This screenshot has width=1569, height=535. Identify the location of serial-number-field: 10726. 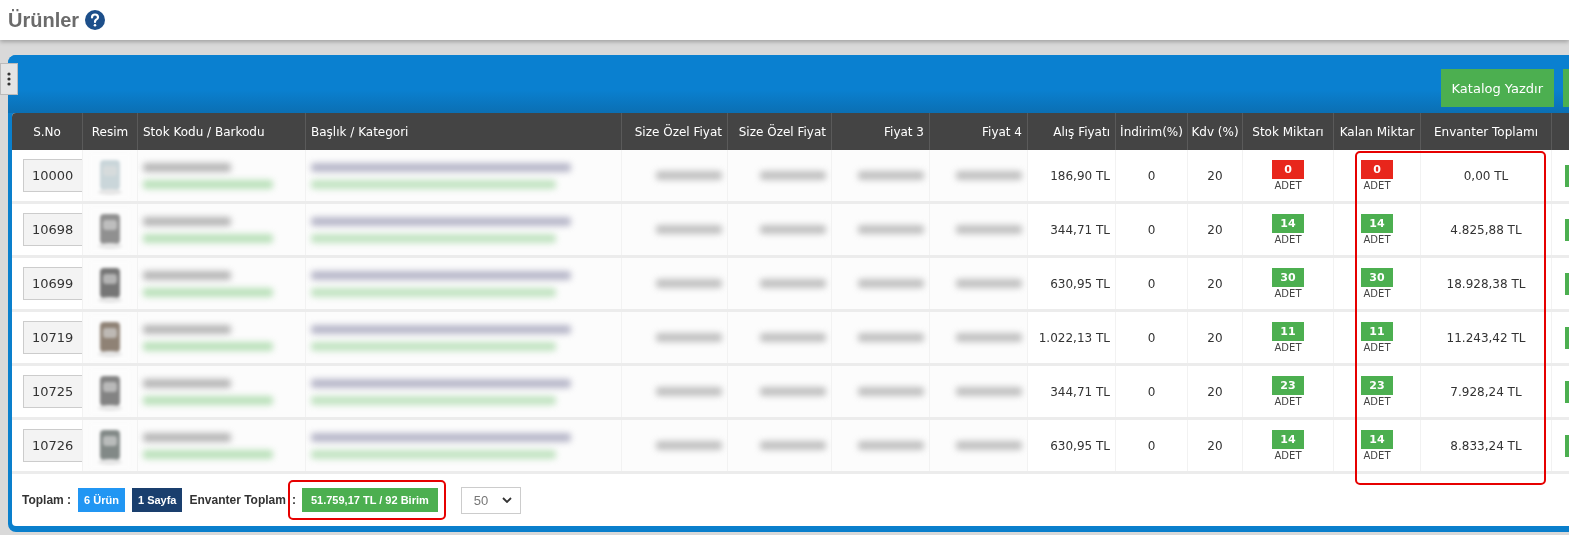
(52, 445).